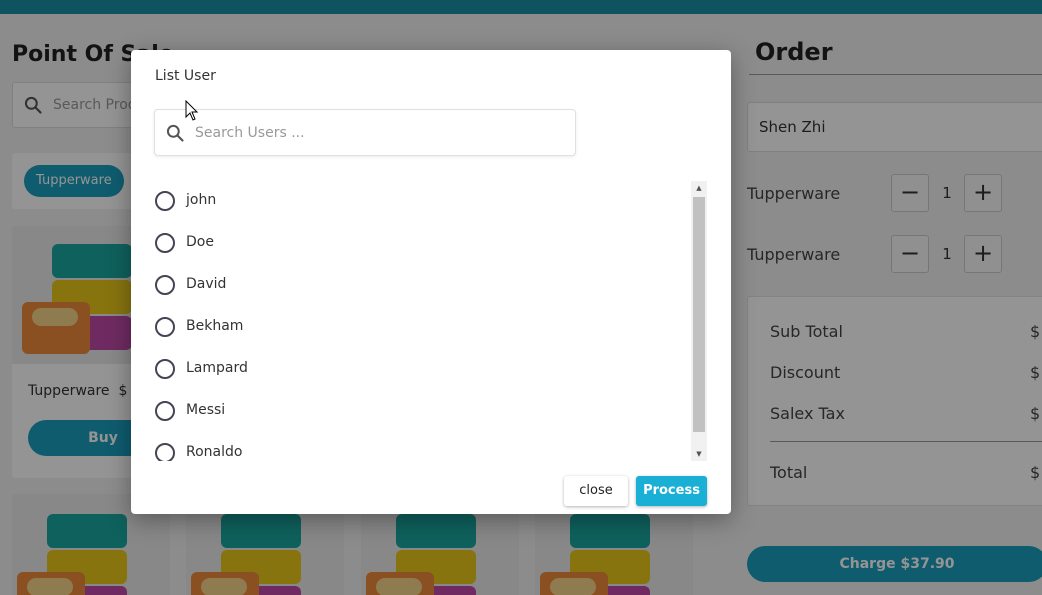  What do you see at coordinates (192, 110) in the screenshot?
I see `cursor-icon` at bounding box center [192, 110].